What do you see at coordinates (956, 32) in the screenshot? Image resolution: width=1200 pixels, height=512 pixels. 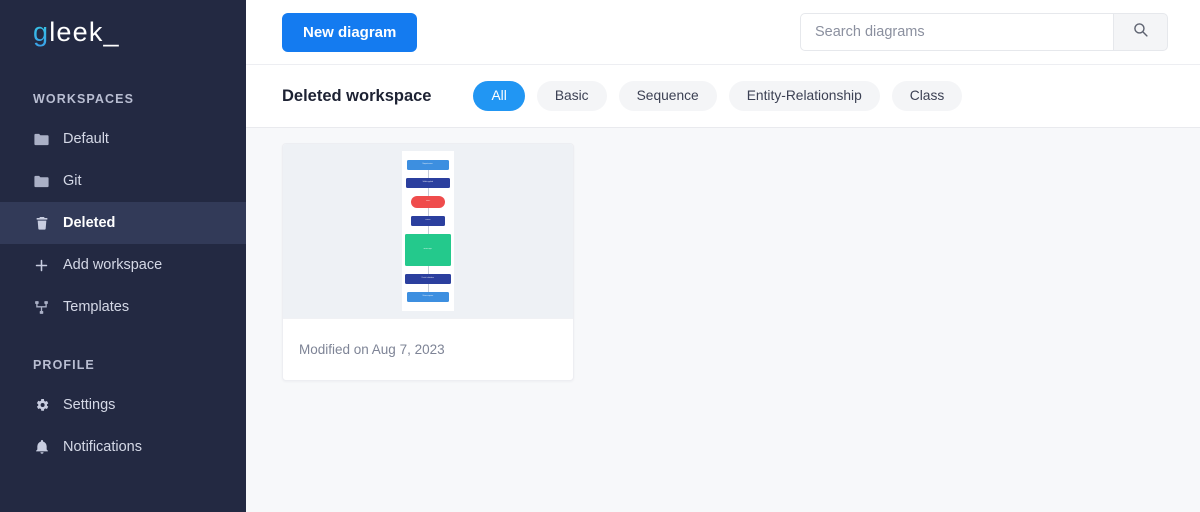 I see `search-input` at bounding box center [956, 32].